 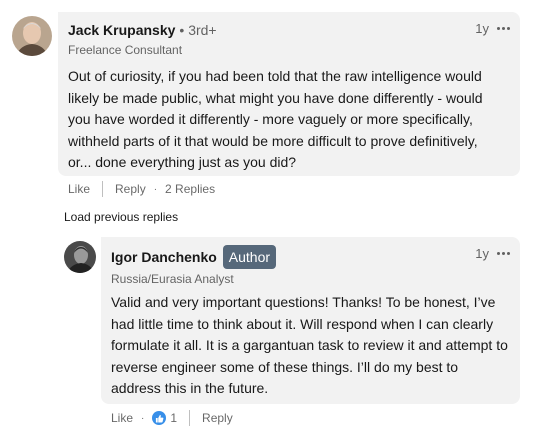 I want to click on author-badge: Author, so click(x=249, y=257).